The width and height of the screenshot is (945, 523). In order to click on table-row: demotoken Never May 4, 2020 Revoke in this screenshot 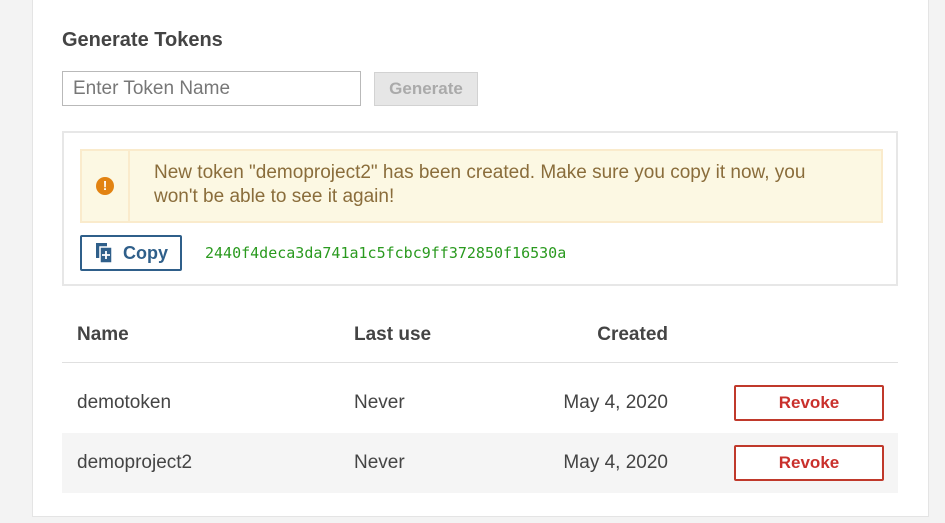, I will do `click(480, 403)`.